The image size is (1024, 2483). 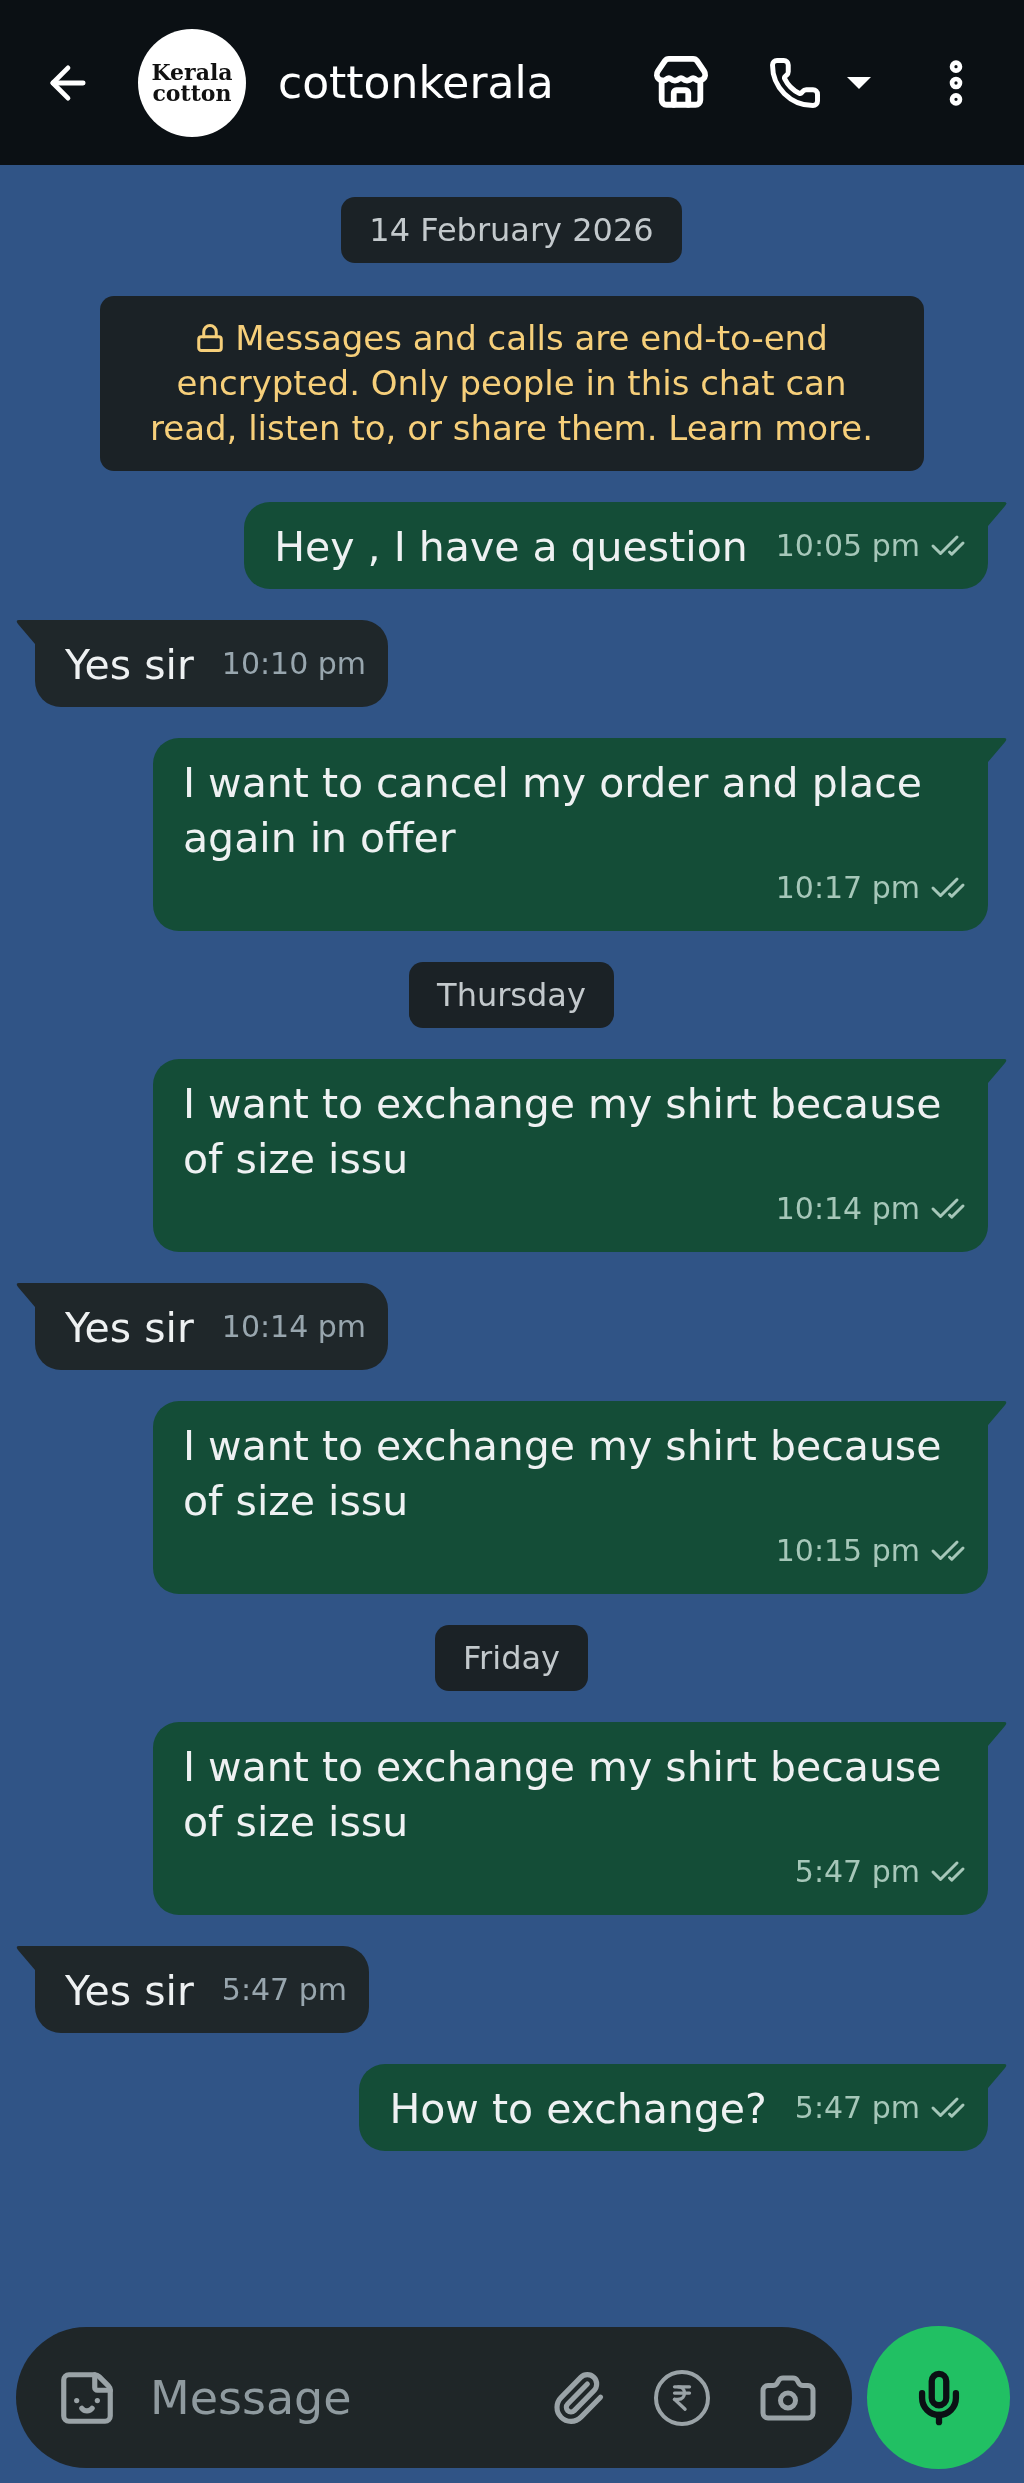 I want to click on contact-name: cottonkerala, so click(x=465, y=82).